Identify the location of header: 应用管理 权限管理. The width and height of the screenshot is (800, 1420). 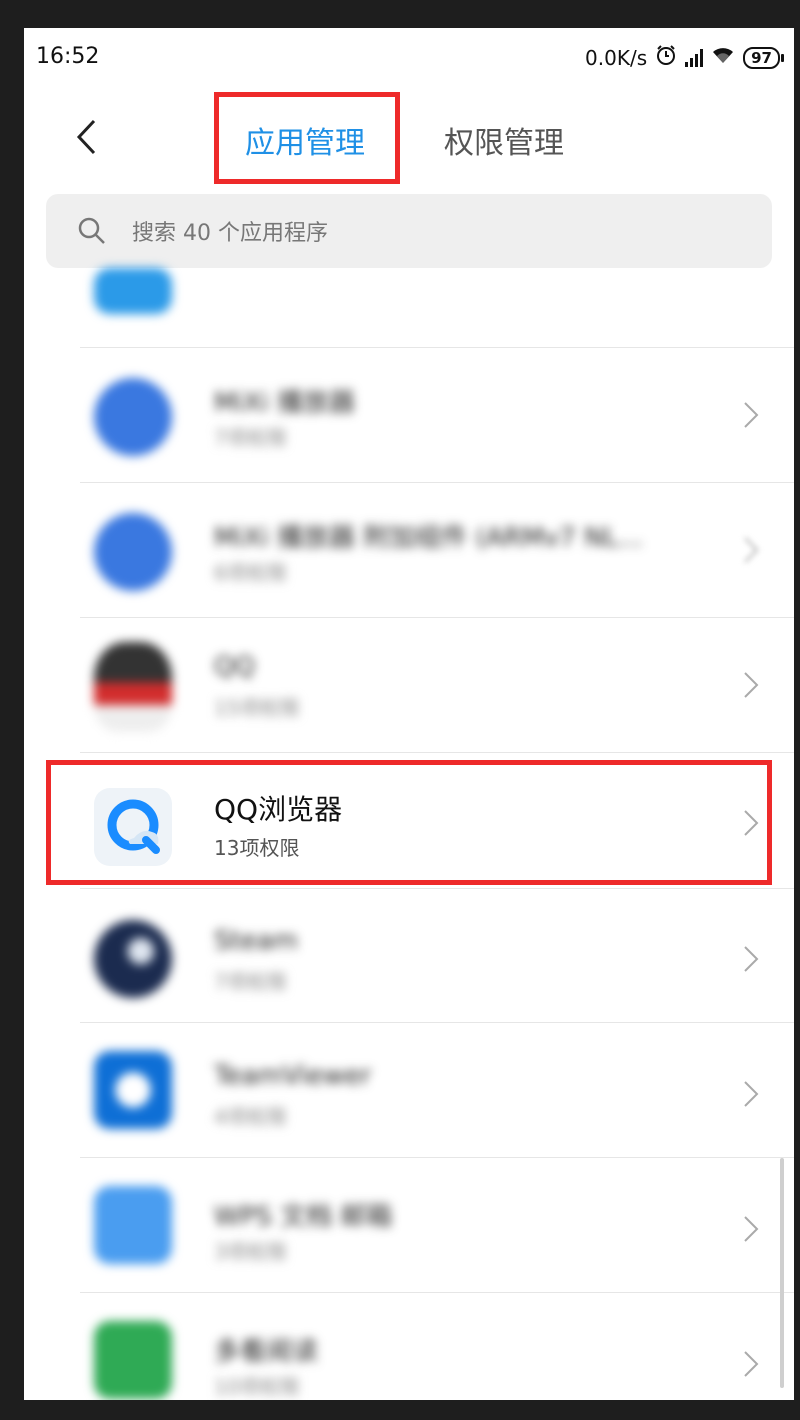
(409, 140).